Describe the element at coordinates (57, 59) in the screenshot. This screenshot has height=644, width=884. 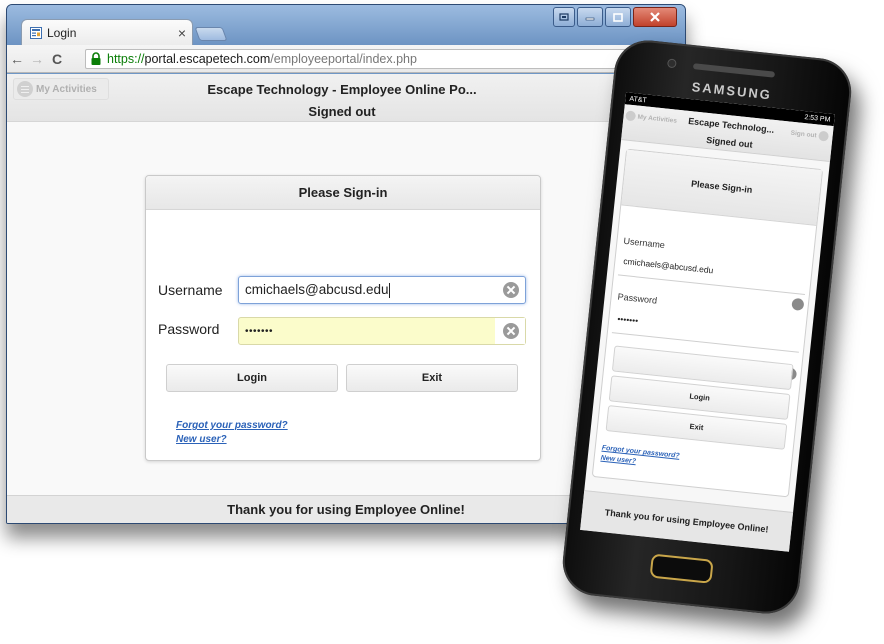
I see `reload-button: C` at that location.